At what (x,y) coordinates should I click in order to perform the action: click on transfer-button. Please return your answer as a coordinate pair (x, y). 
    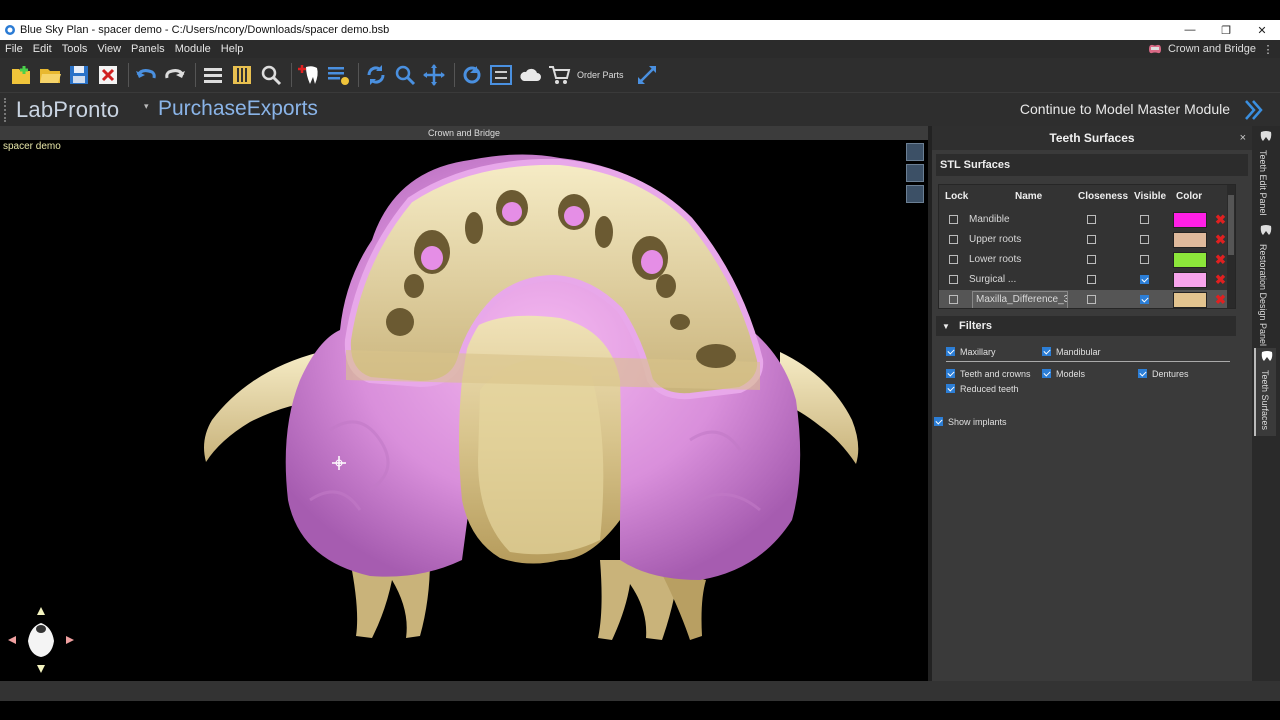
    Looking at the image, I should click on (501, 75).